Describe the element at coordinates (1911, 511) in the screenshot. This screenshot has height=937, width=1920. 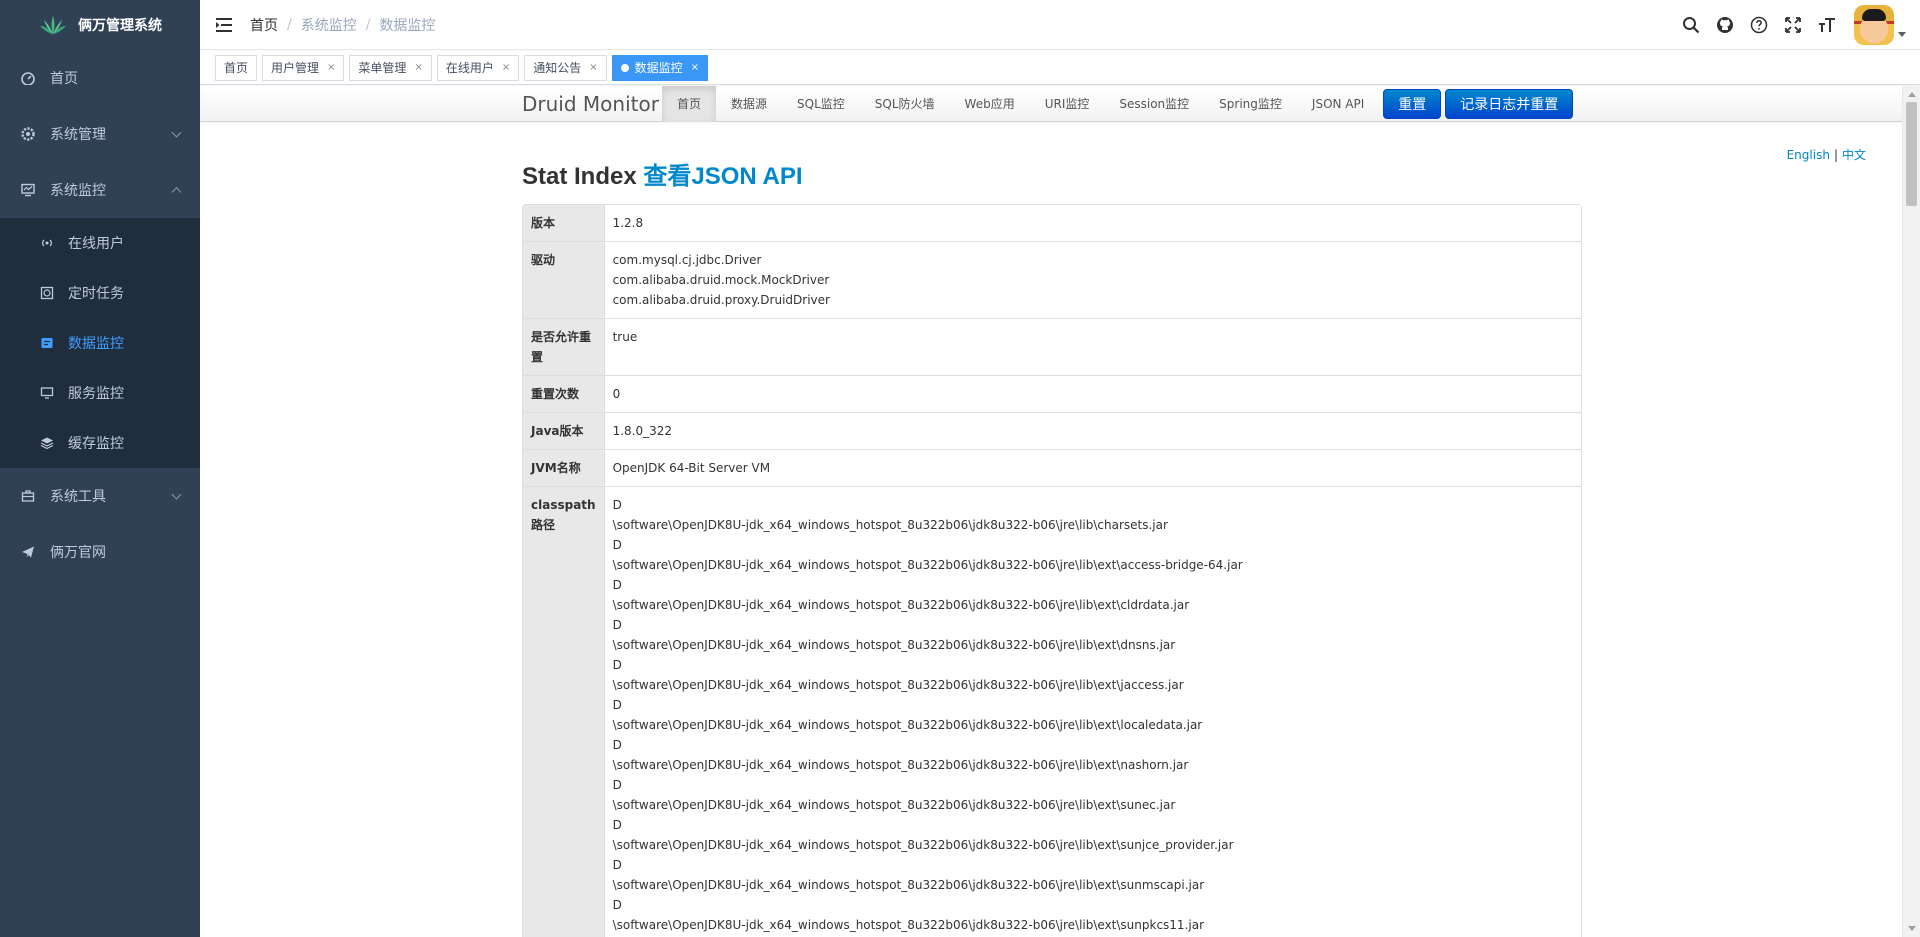
I see `vertical-scrollbar` at that location.